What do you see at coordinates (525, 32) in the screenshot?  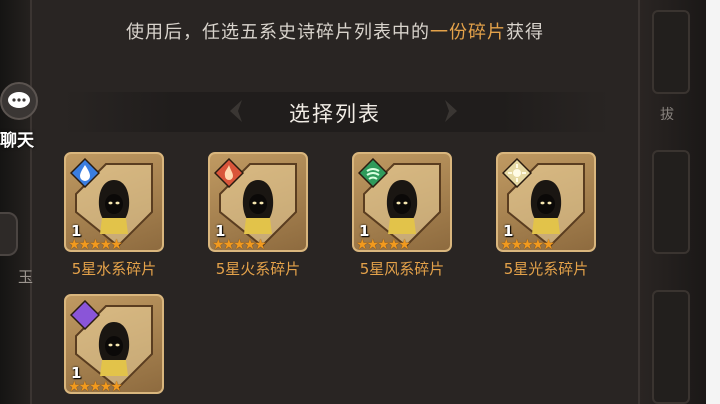 I see `description-suffix: 获得` at bounding box center [525, 32].